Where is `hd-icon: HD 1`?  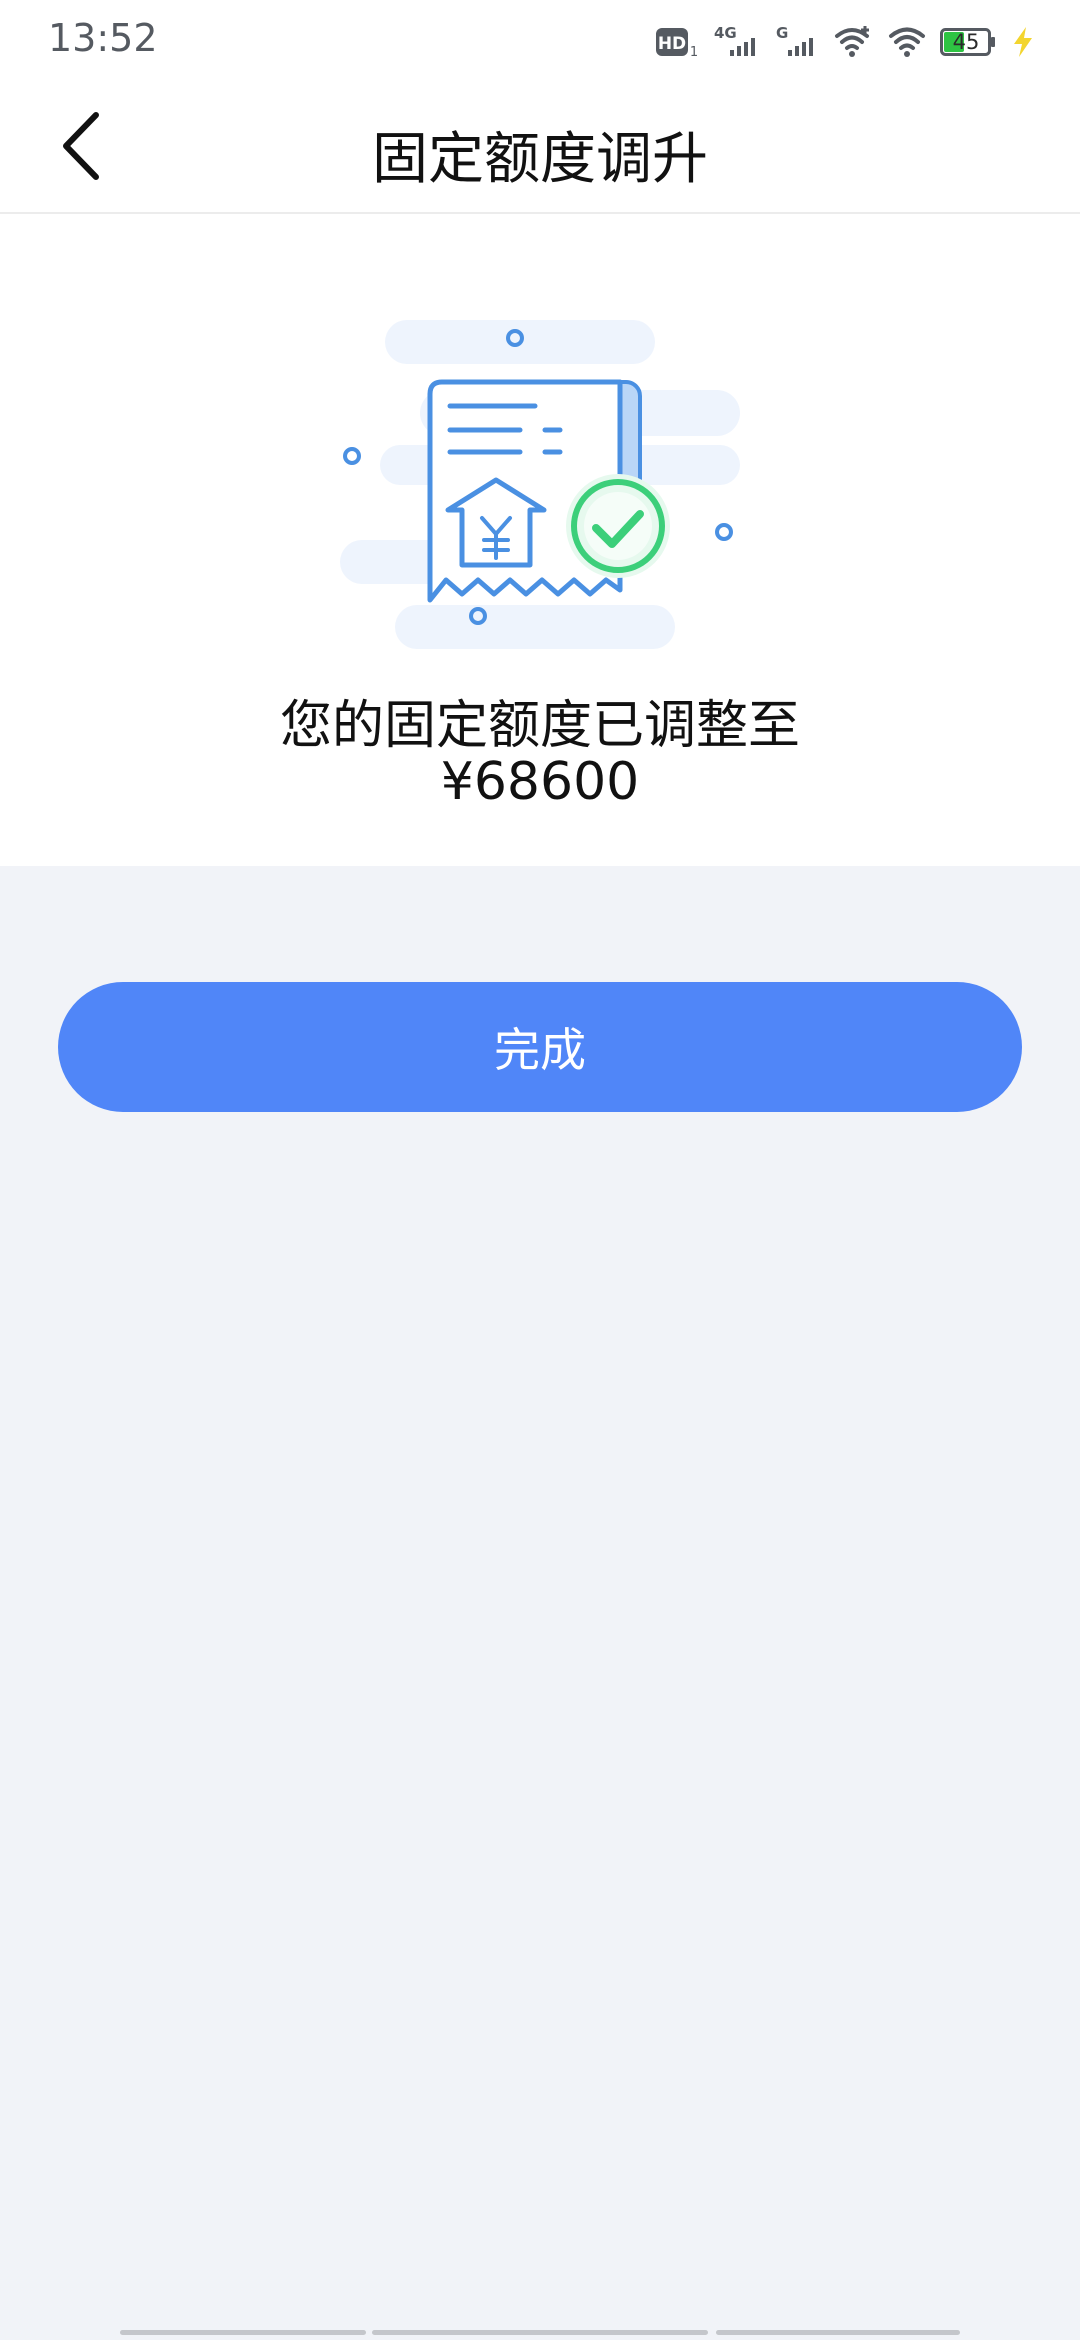 hd-icon: HD 1 is located at coordinates (678, 42).